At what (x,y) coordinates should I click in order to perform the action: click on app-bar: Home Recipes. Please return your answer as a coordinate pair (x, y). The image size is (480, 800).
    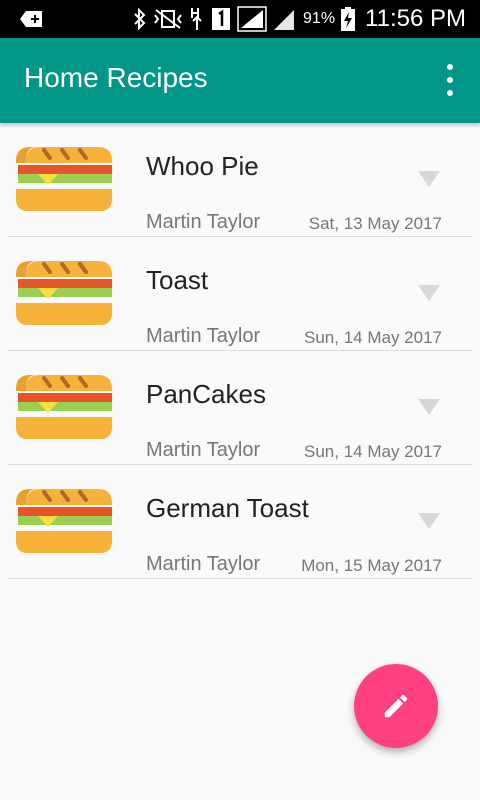
    Looking at the image, I should click on (240, 80).